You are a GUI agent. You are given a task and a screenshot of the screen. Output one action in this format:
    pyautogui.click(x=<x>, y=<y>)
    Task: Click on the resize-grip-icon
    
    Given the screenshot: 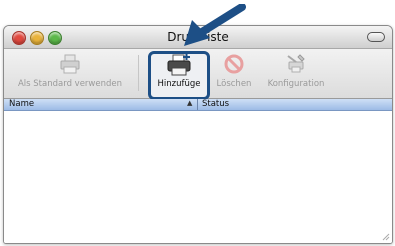 What is the action you would take?
    pyautogui.click(x=386, y=237)
    